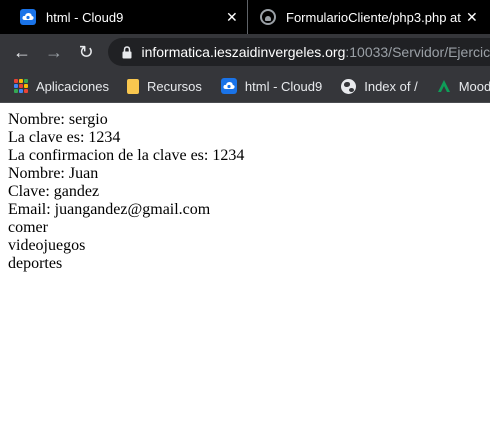 The image size is (490, 444). What do you see at coordinates (375, 17) in the screenshot?
I see `tab-title: FormularioCliente/php3.php at master` at bounding box center [375, 17].